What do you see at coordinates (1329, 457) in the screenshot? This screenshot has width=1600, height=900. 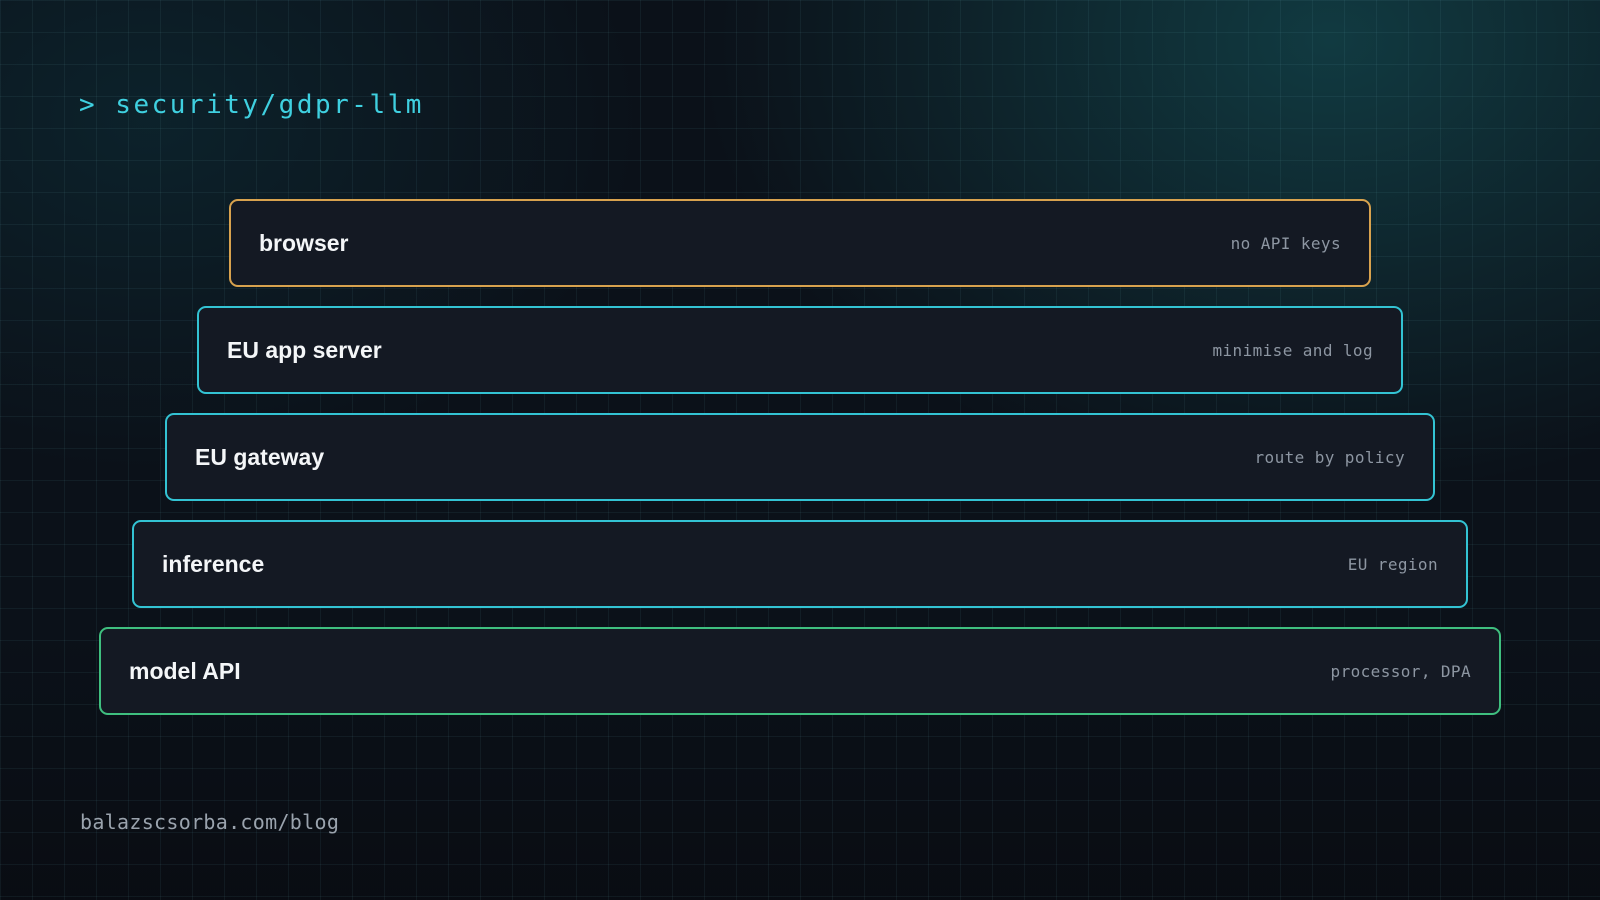 I see `layer-note: route by policy` at bounding box center [1329, 457].